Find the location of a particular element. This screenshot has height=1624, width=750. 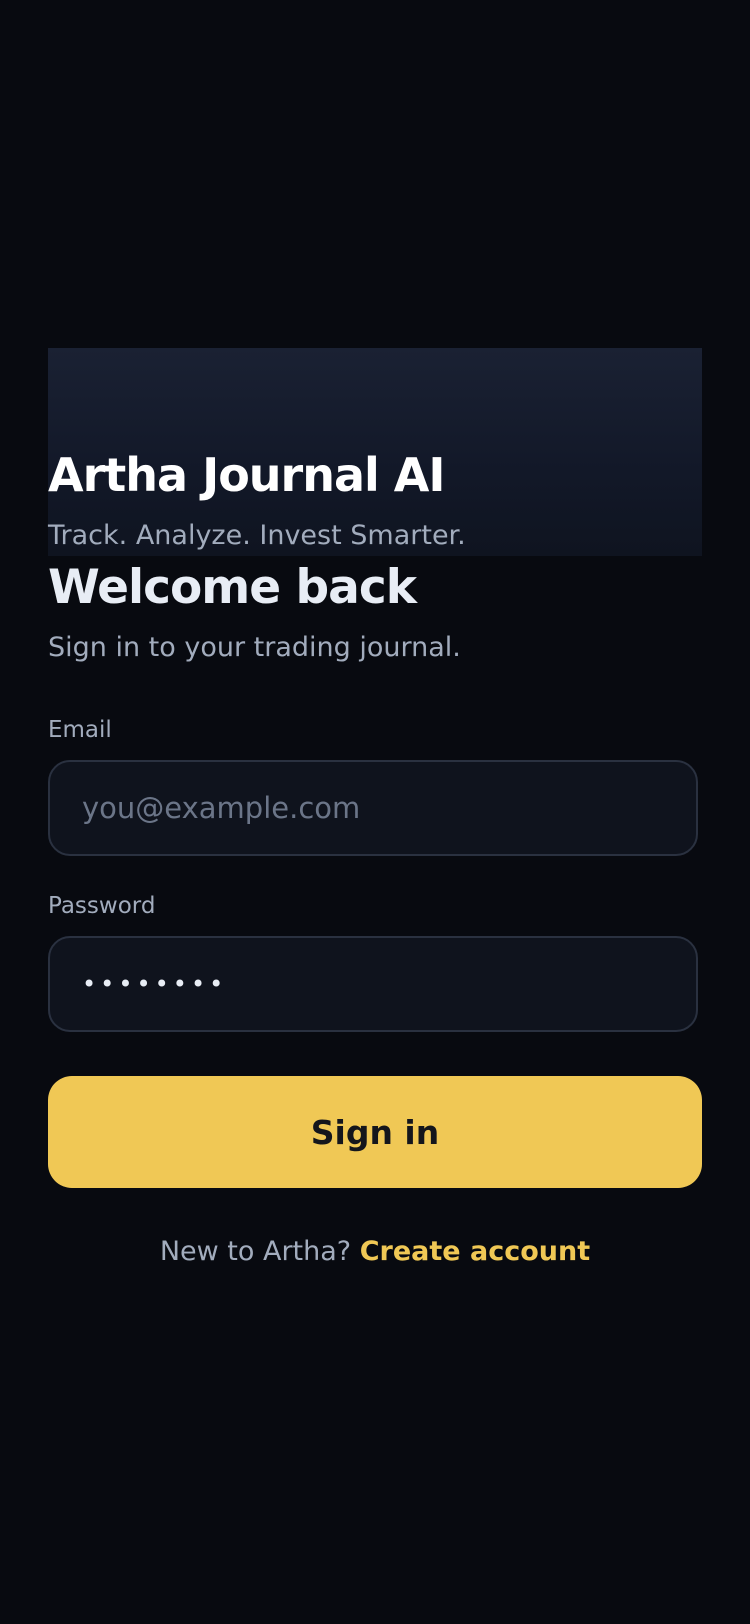

signup-prompt: New to Artha? is located at coordinates (255, 1251).